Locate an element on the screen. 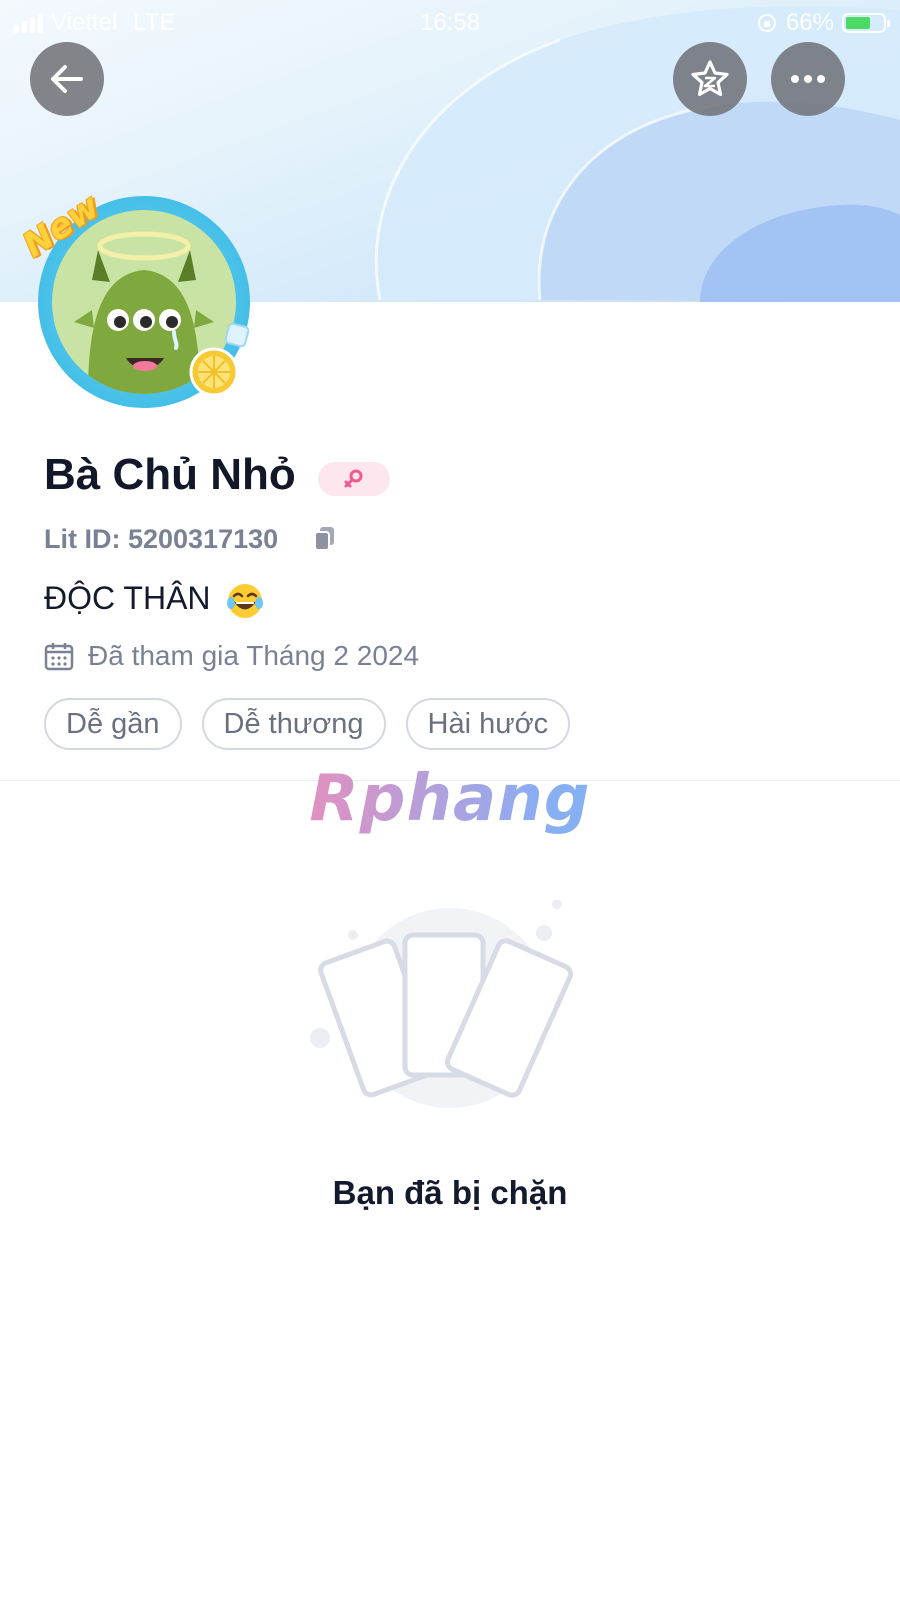  favorite-button is located at coordinates (710, 79).